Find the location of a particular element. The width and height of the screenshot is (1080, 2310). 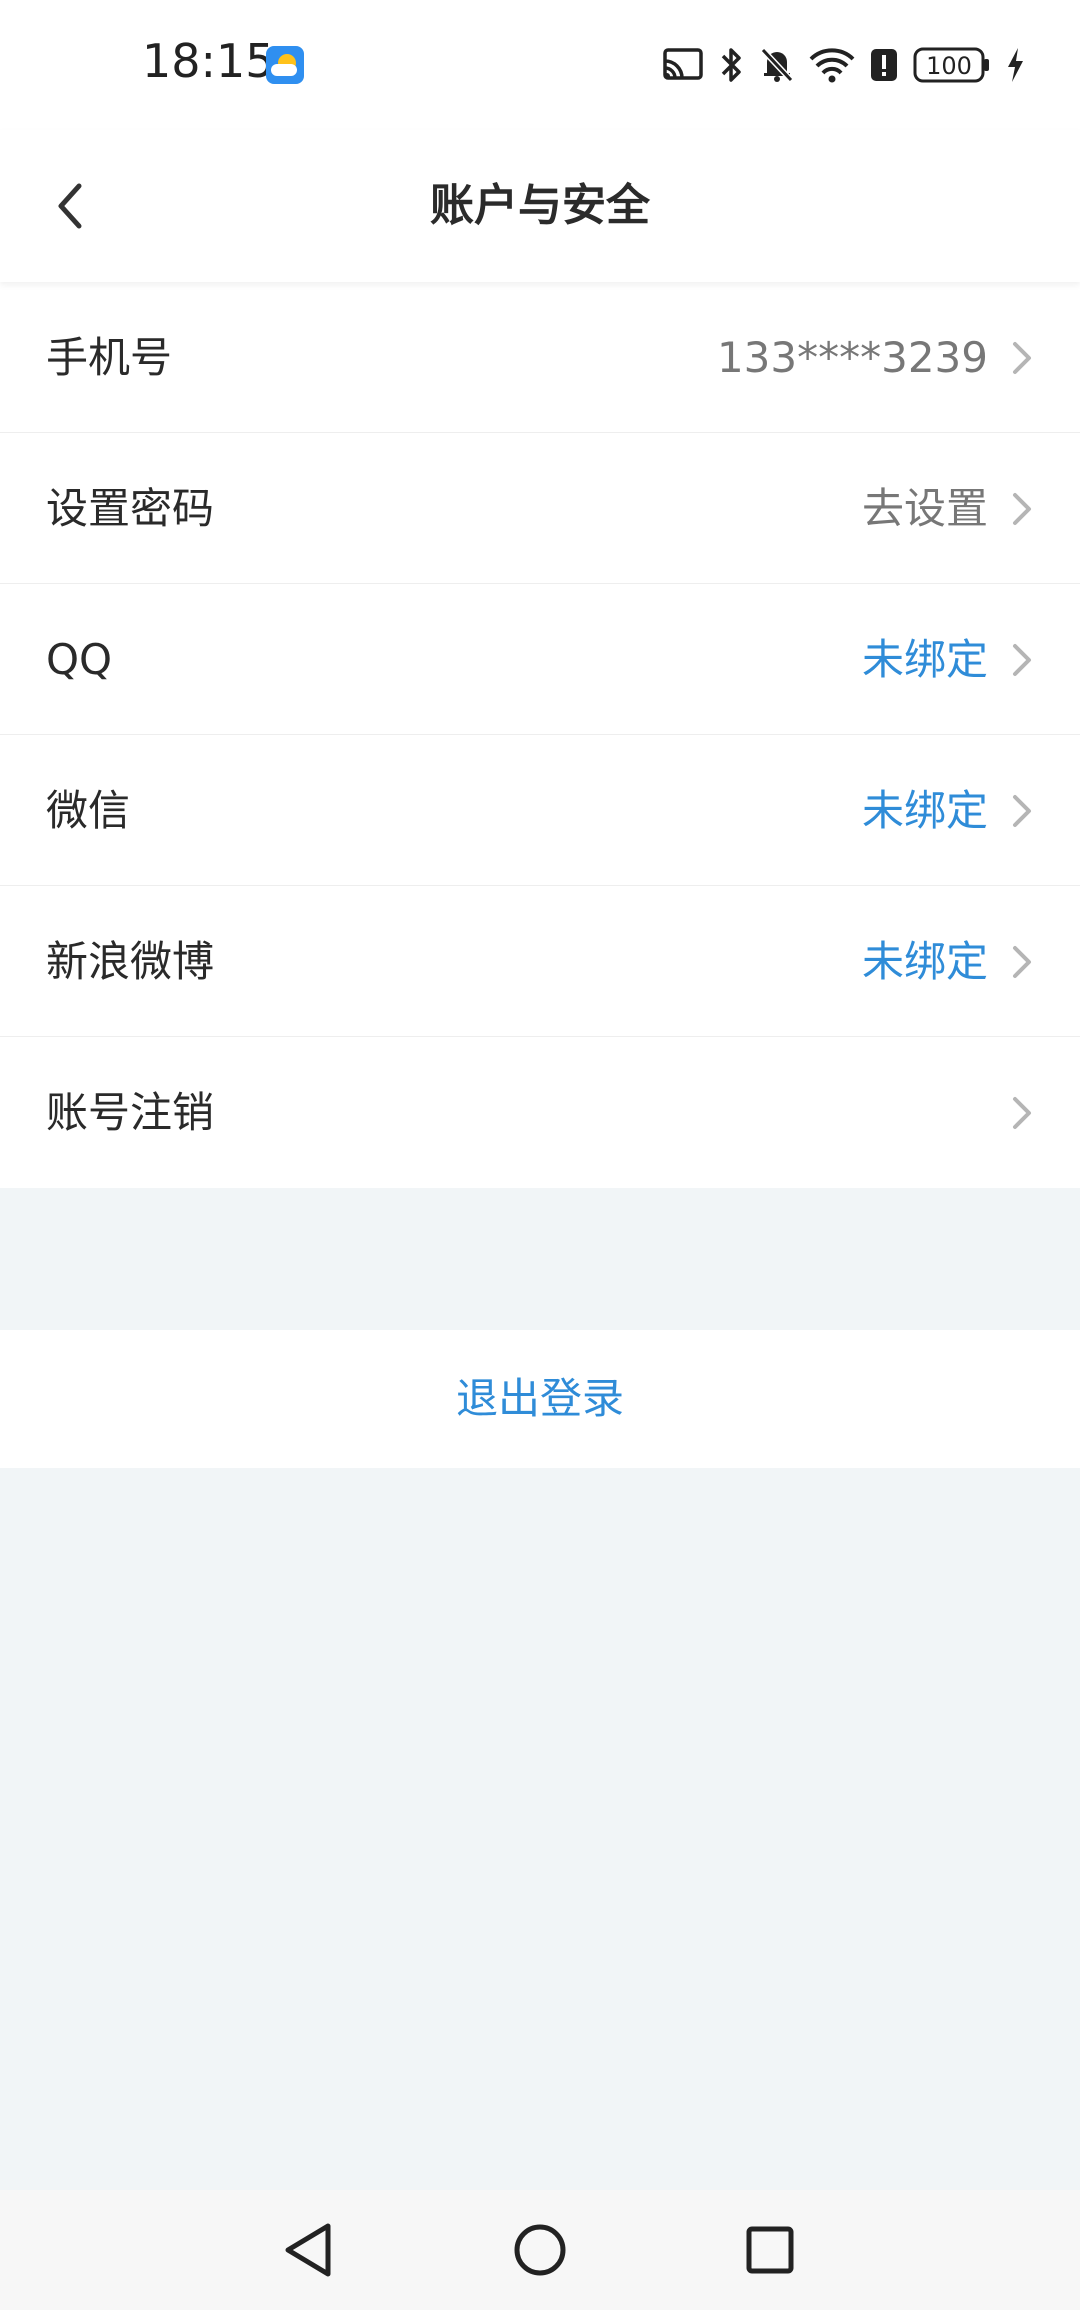

recents-square-icon is located at coordinates (770, 2250).